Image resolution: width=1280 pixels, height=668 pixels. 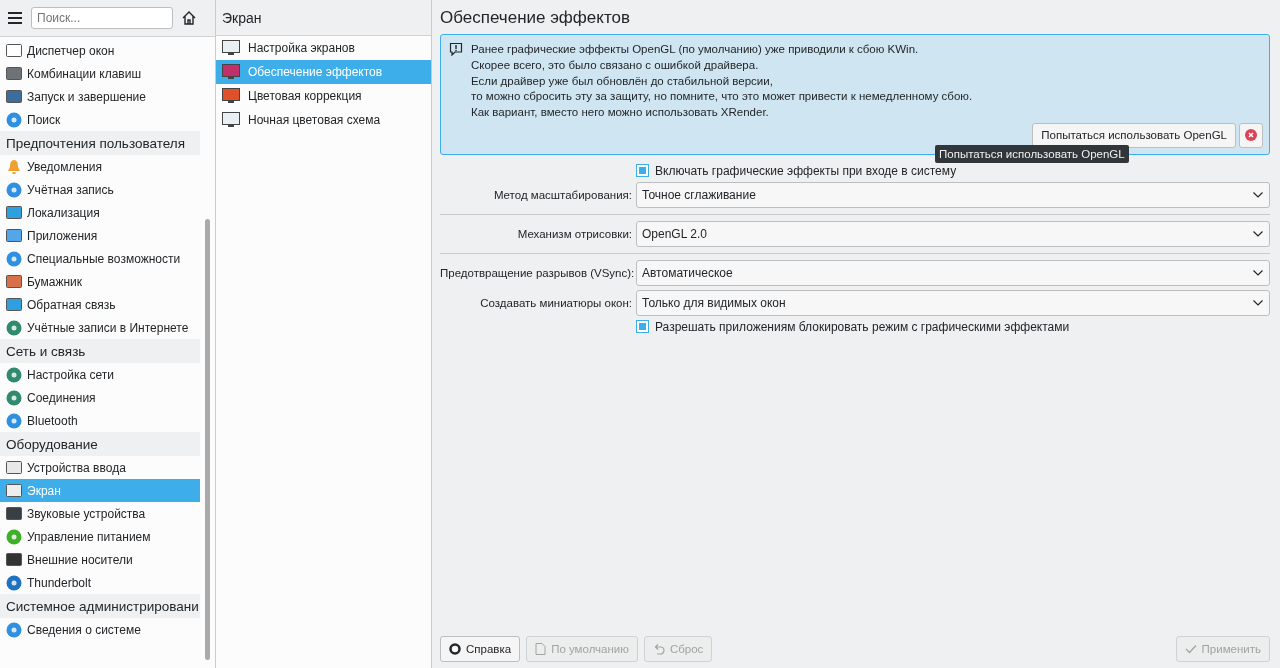 I want to click on dropdown: Автоматическое, so click(x=953, y=273).